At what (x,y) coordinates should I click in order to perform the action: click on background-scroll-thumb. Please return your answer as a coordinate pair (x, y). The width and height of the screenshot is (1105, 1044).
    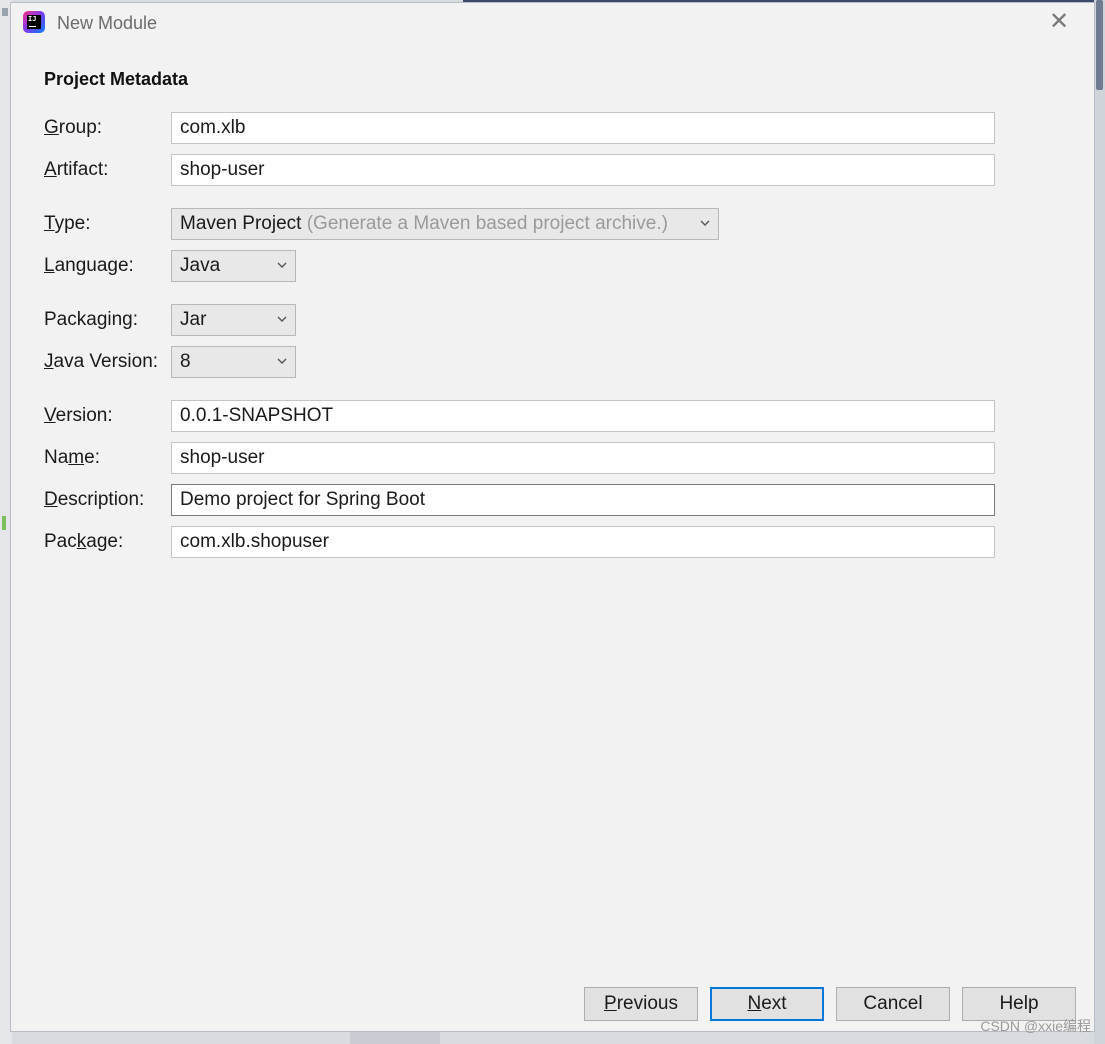
    Looking at the image, I should click on (1099, 45).